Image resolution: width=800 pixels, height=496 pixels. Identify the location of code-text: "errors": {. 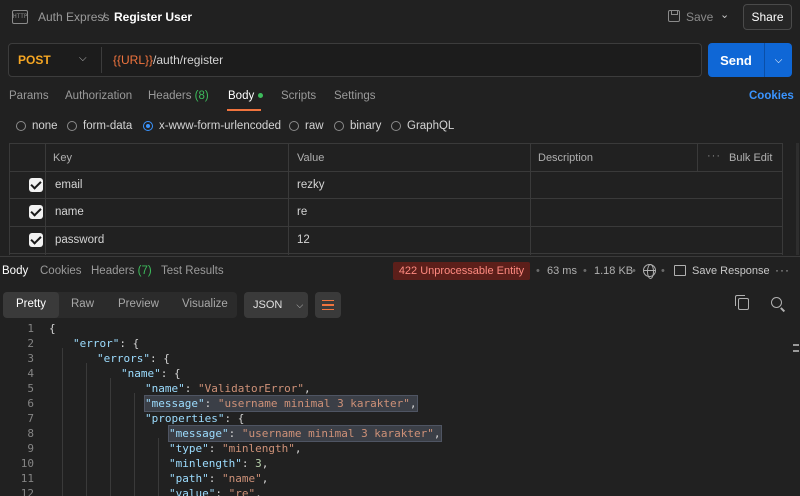
(133, 358).